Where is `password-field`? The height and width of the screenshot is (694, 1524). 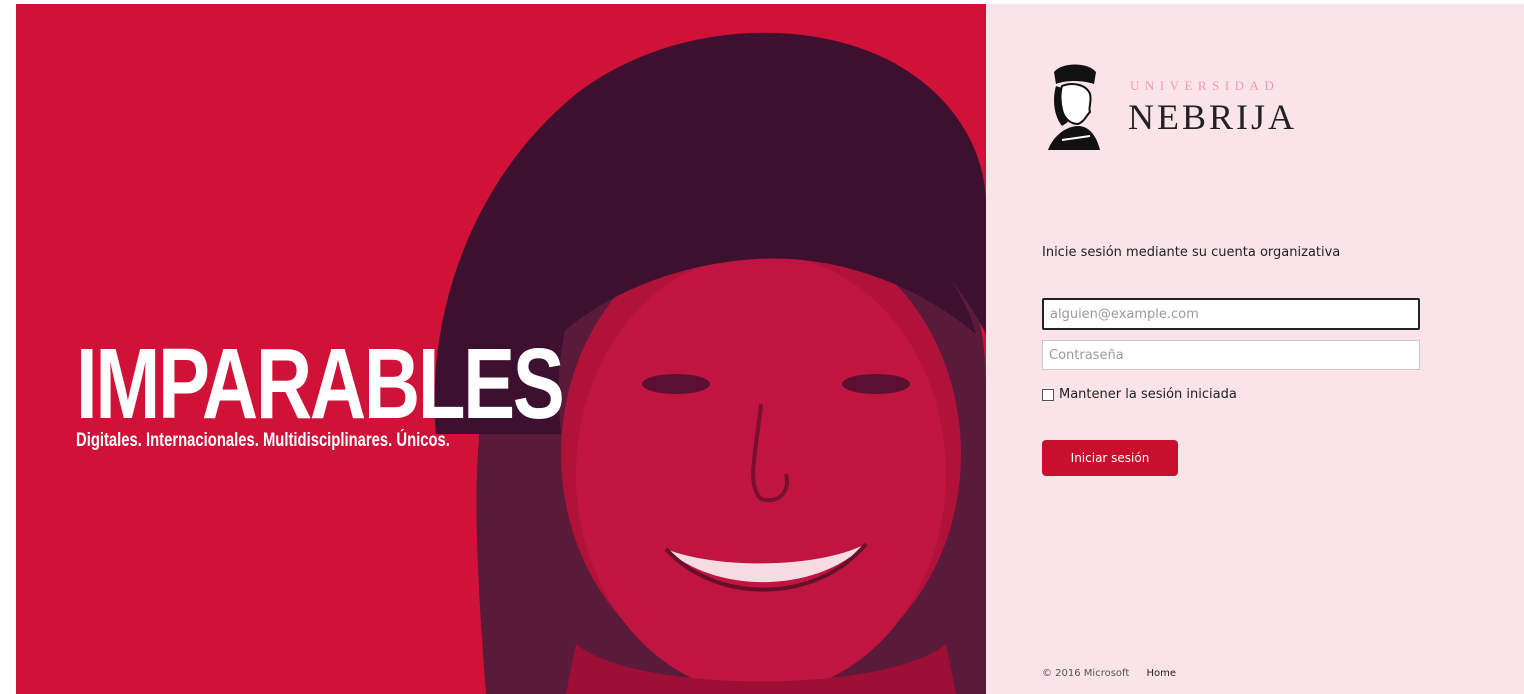
password-field is located at coordinates (1231, 355).